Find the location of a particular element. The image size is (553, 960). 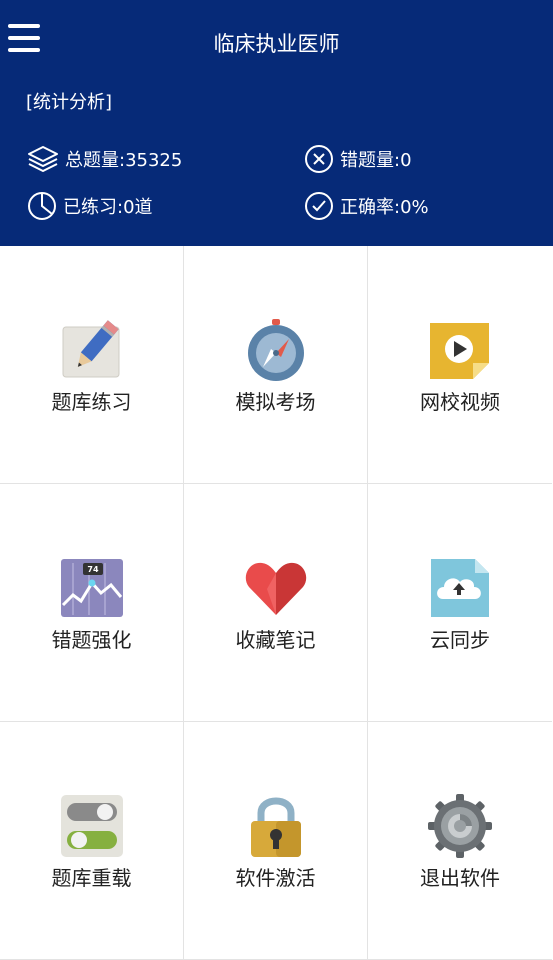

stat-accuracy-text: 正确率:0% is located at coordinates (384, 207).